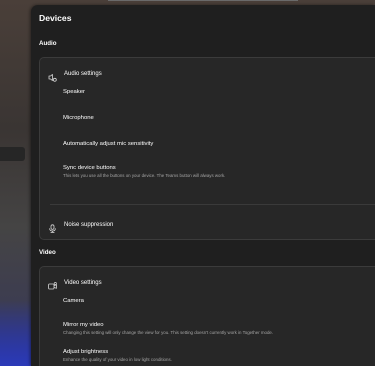 The width and height of the screenshot is (375, 366). Describe the element at coordinates (47, 252) in the screenshot. I see `video-section-label: Video` at that location.